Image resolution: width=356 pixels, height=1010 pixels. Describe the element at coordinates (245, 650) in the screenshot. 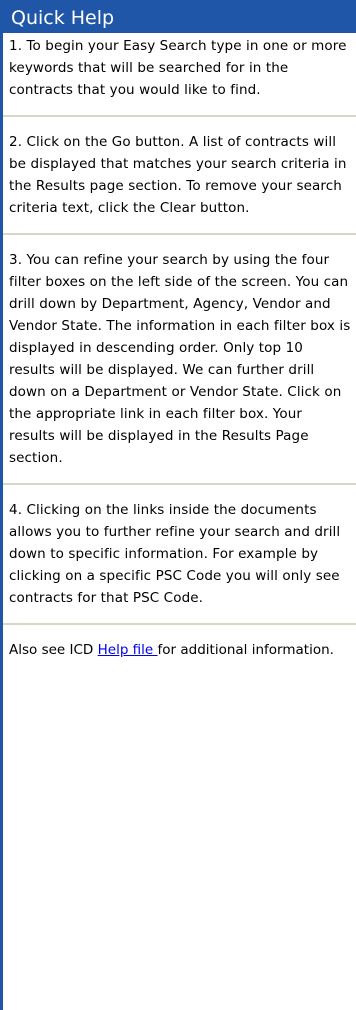

I see `footer-suffix: for additional information.` at that location.